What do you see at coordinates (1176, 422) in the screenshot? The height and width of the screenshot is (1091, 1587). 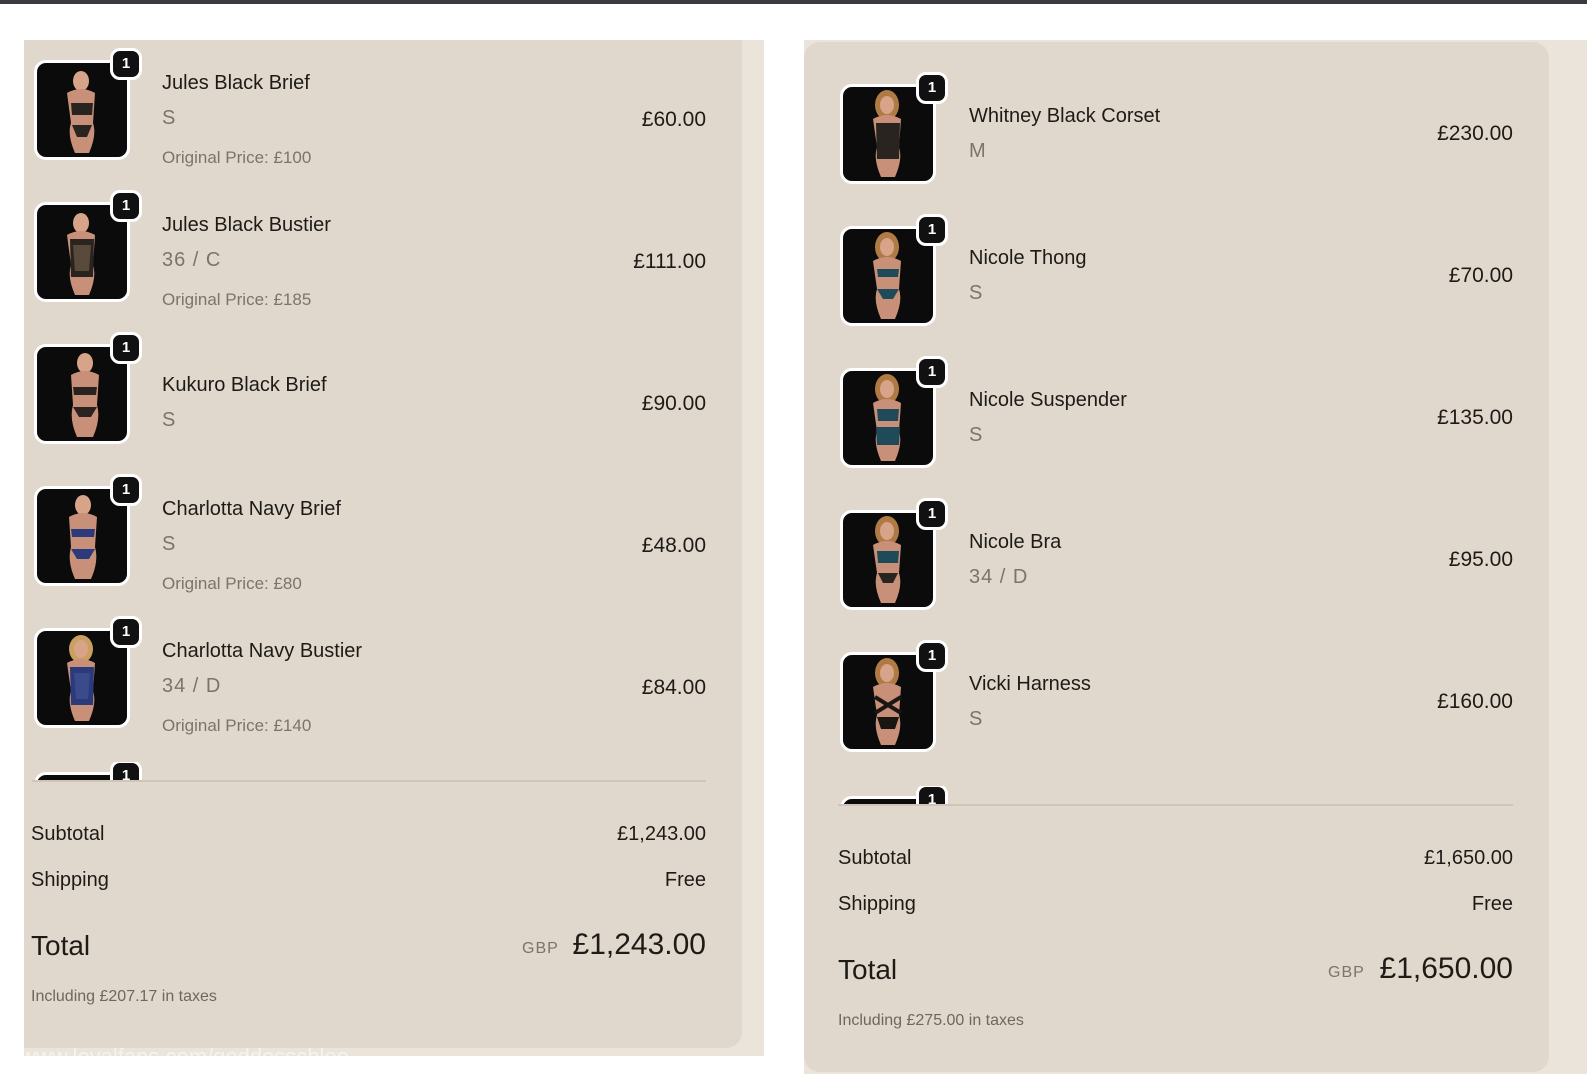 I see `cart-item: 1 Nicole Suspender S £135.00` at bounding box center [1176, 422].